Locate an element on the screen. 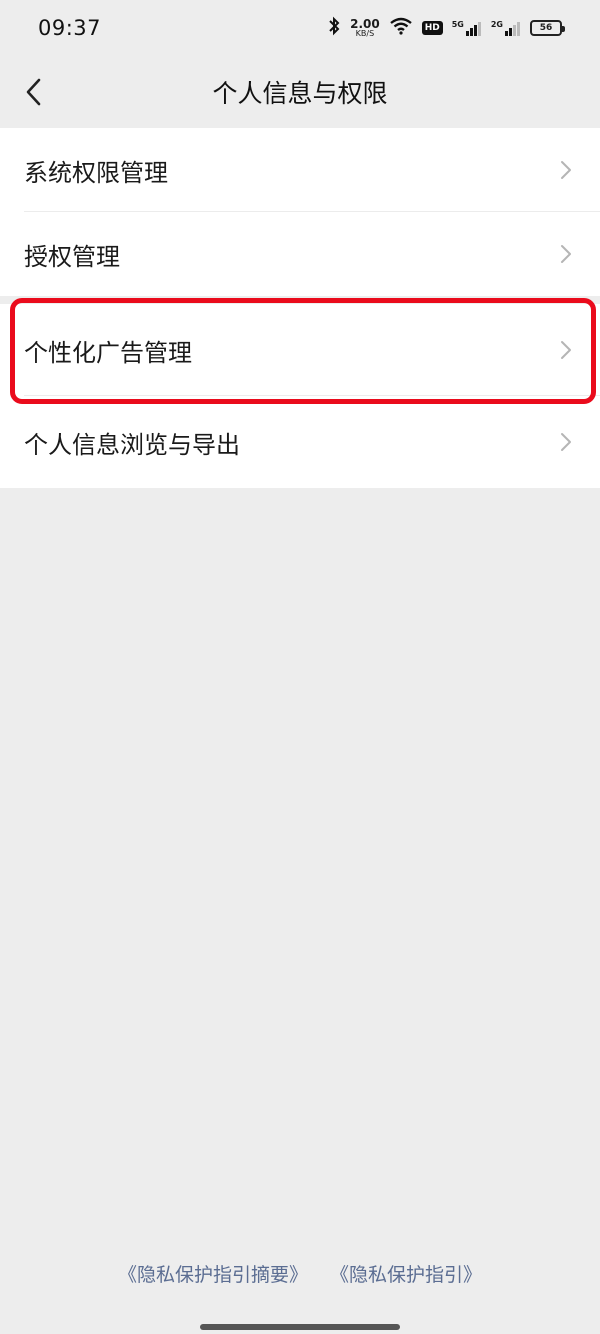 This screenshot has width=600, height=1334. settings-group-1: 系统权限管理 授权管理 is located at coordinates (300, 212).